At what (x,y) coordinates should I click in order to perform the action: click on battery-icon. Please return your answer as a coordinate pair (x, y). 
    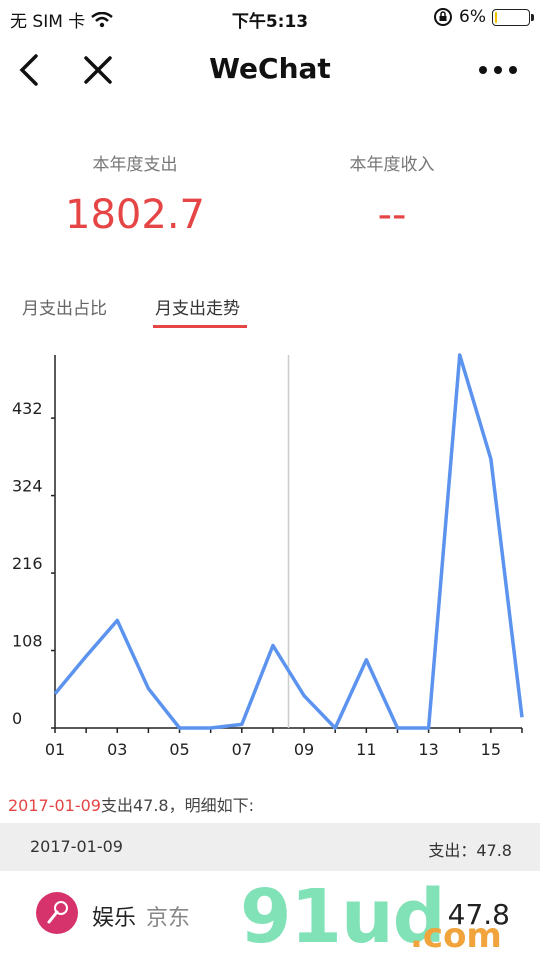
    Looking at the image, I should click on (513, 17).